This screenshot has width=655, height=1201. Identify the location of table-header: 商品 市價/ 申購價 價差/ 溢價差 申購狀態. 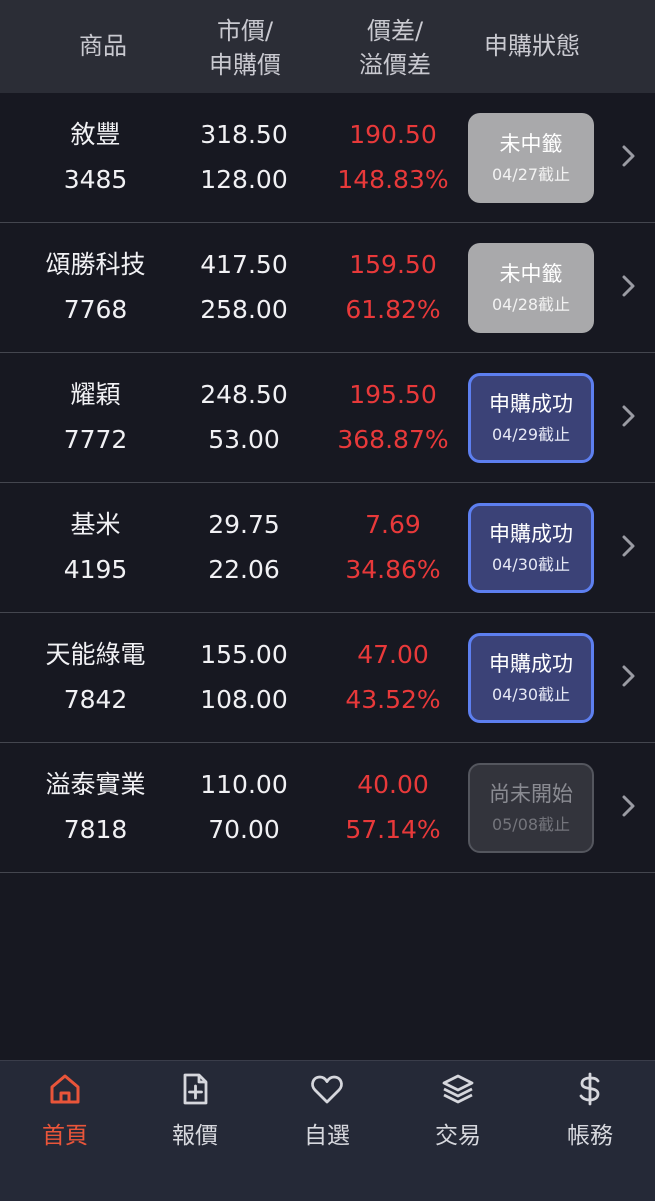
(327, 46).